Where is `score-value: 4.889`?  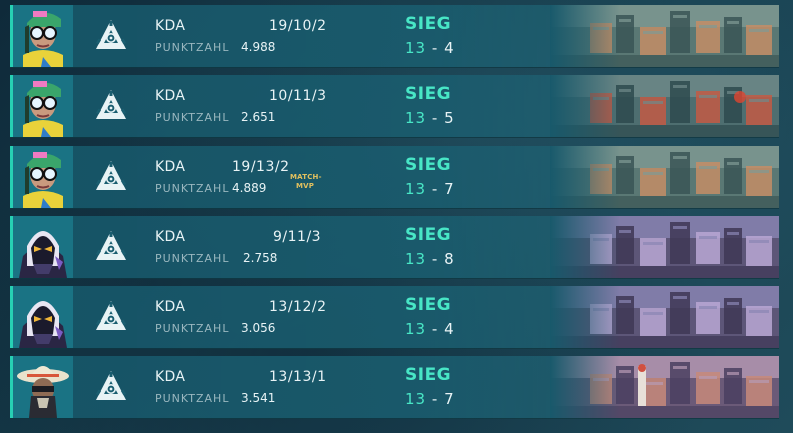 score-value: 4.889 is located at coordinates (249, 188).